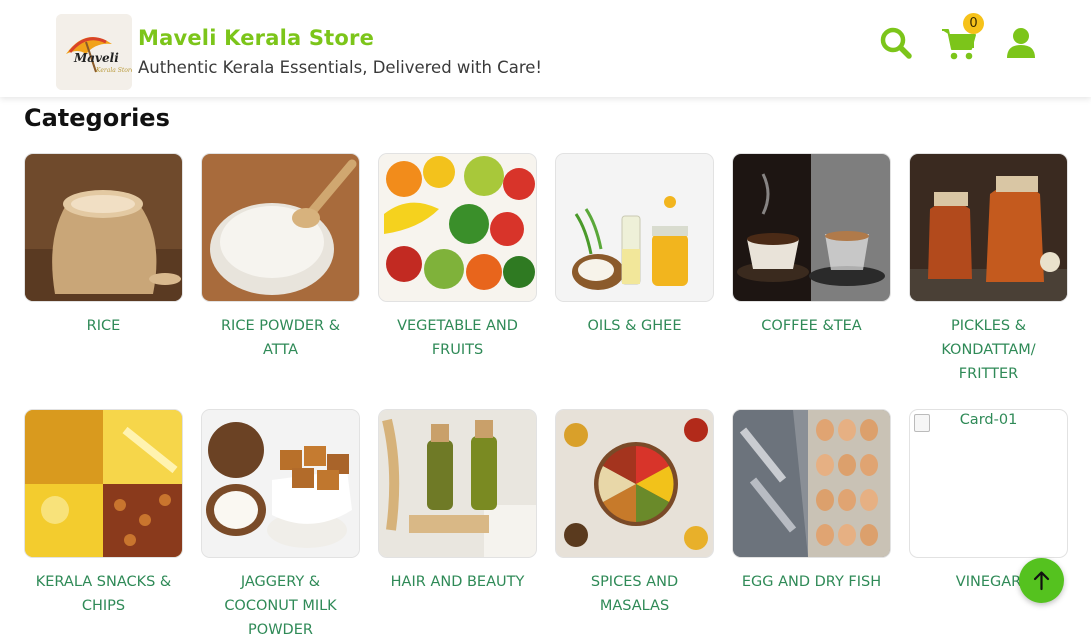  I want to click on category-label: Egg and Dry Fish, so click(811, 582).